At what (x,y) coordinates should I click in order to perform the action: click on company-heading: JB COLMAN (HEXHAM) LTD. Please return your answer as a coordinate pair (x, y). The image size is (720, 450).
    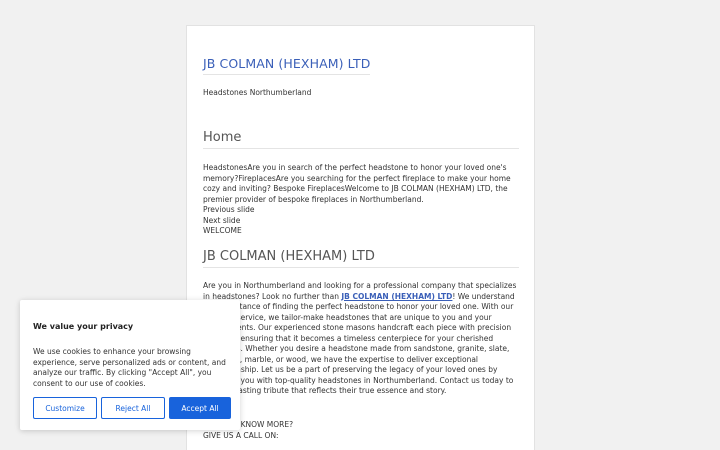
    Looking at the image, I should click on (361, 258).